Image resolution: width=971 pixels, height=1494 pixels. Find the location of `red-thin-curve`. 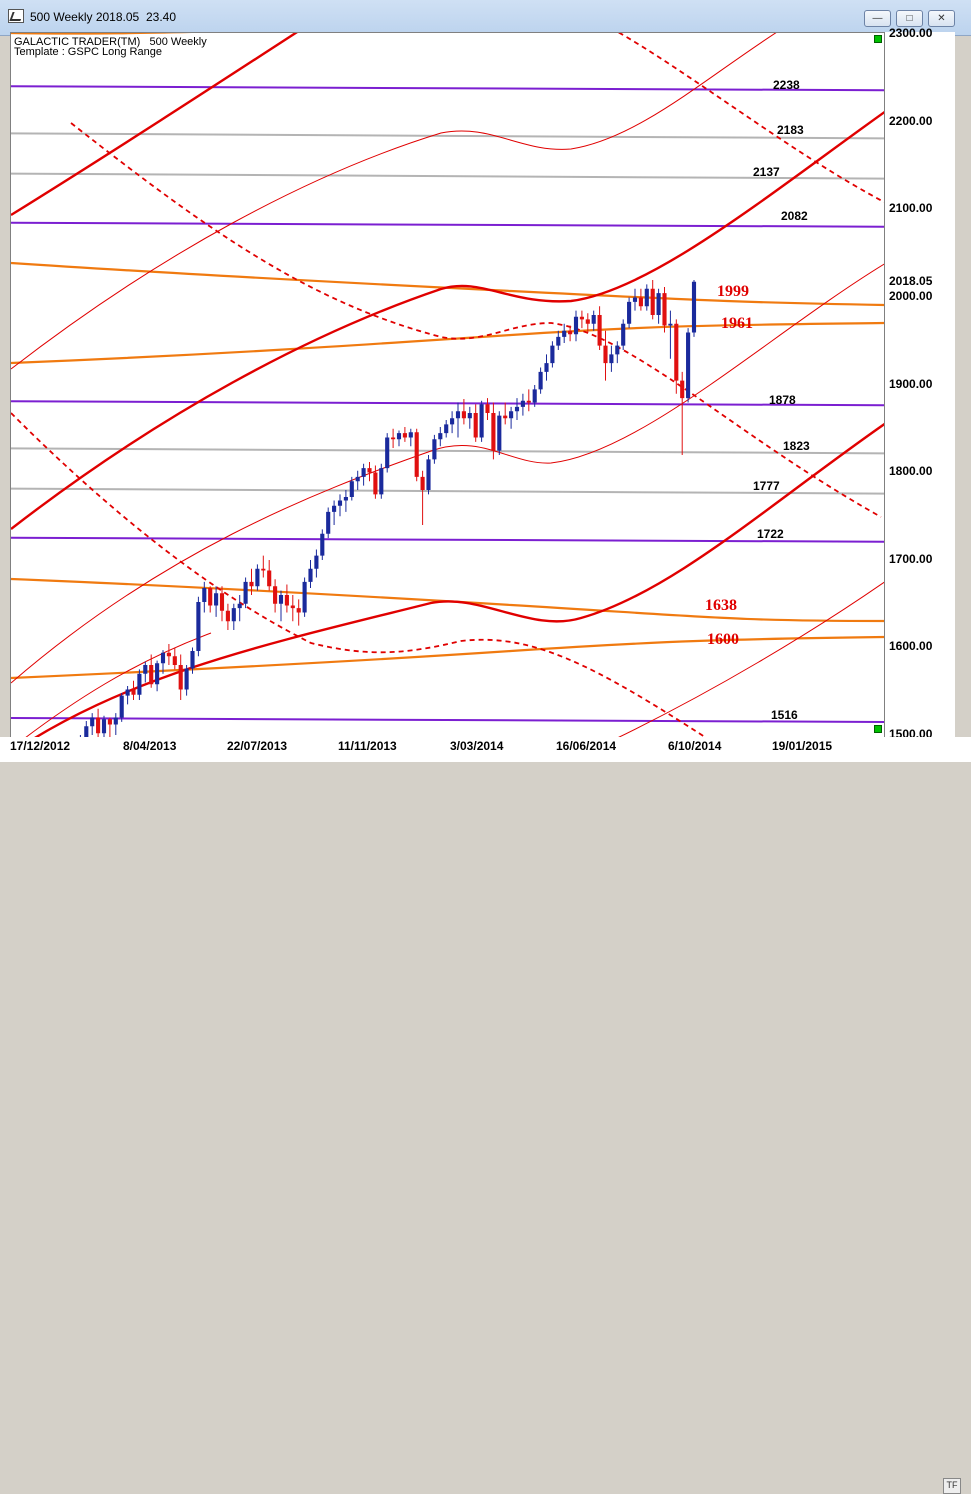

red-thin-curve is located at coordinates (748, 660).